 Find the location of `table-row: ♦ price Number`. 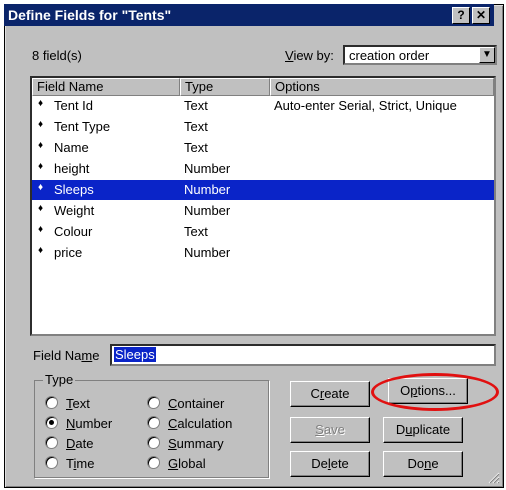

table-row: ♦ price Number is located at coordinates (263, 253).